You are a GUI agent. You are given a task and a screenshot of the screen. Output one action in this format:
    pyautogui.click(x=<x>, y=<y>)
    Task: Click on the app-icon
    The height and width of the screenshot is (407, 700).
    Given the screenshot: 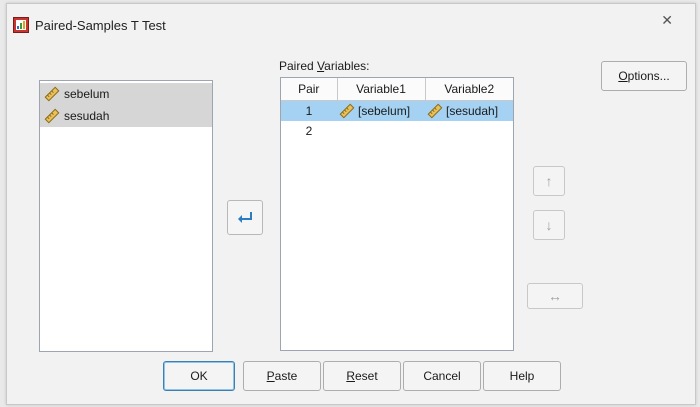 What is the action you would take?
    pyautogui.click(x=21, y=25)
    